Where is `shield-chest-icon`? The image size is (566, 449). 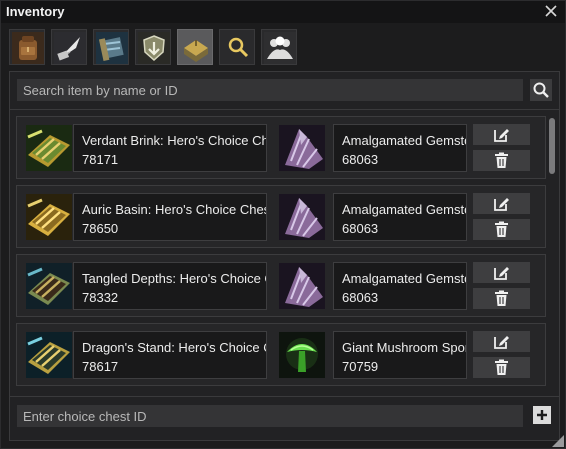
shield-chest-icon is located at coordinates (154, 48).